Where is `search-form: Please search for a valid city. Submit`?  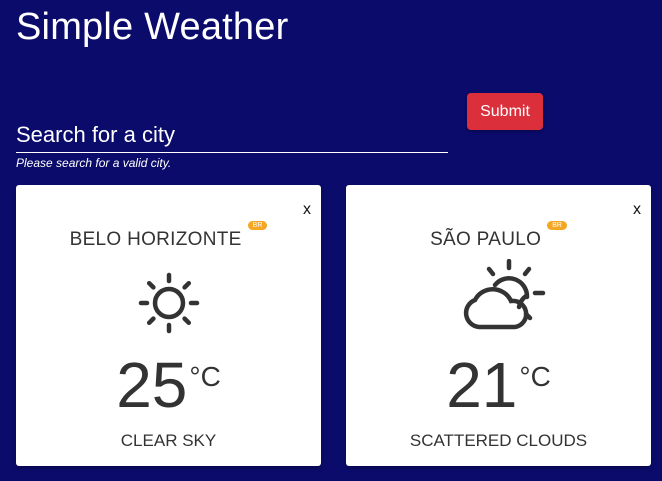
search-form: Please search for a valid city. Submit is located at coordinates (296, 132).